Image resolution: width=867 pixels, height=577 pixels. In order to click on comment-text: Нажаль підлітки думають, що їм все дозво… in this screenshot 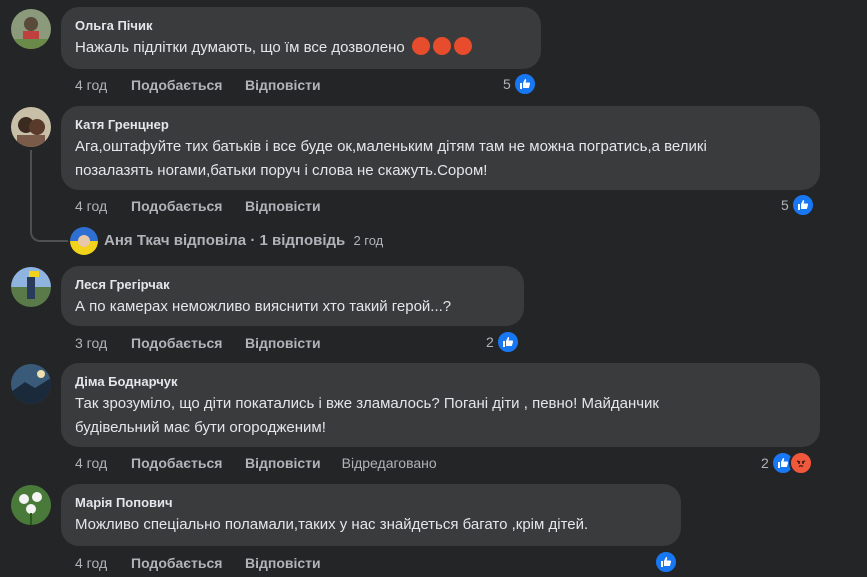, I will do `click(273, 48)`.